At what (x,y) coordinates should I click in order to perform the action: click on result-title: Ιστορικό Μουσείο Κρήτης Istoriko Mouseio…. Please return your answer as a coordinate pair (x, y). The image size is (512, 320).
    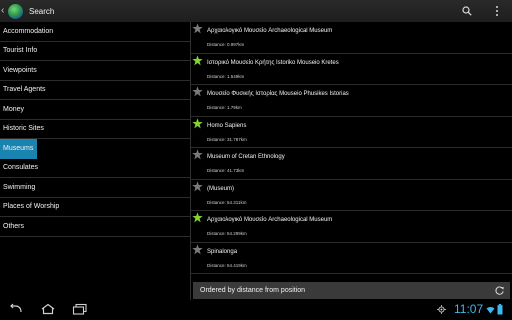
    Looking at the image, I should click on (273, 62).